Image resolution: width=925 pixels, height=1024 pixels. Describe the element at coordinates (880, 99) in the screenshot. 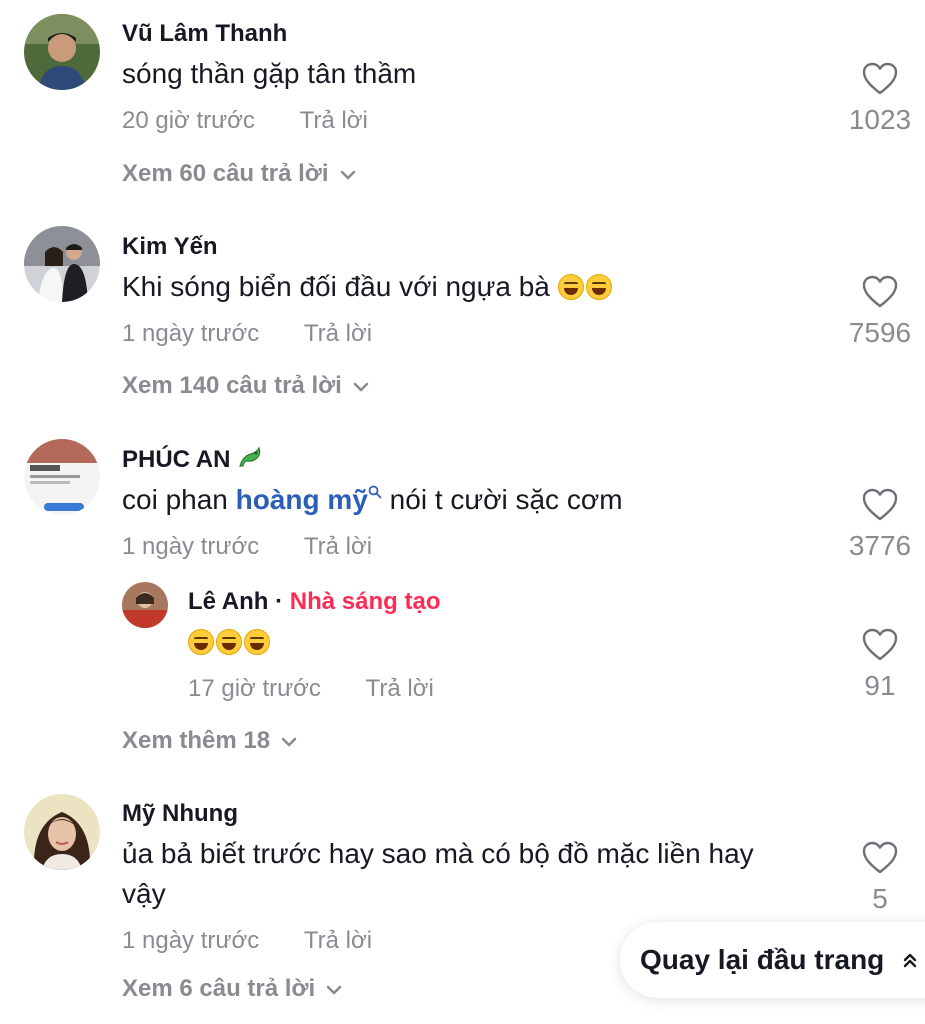

I see `like-button: 1023` at that location.